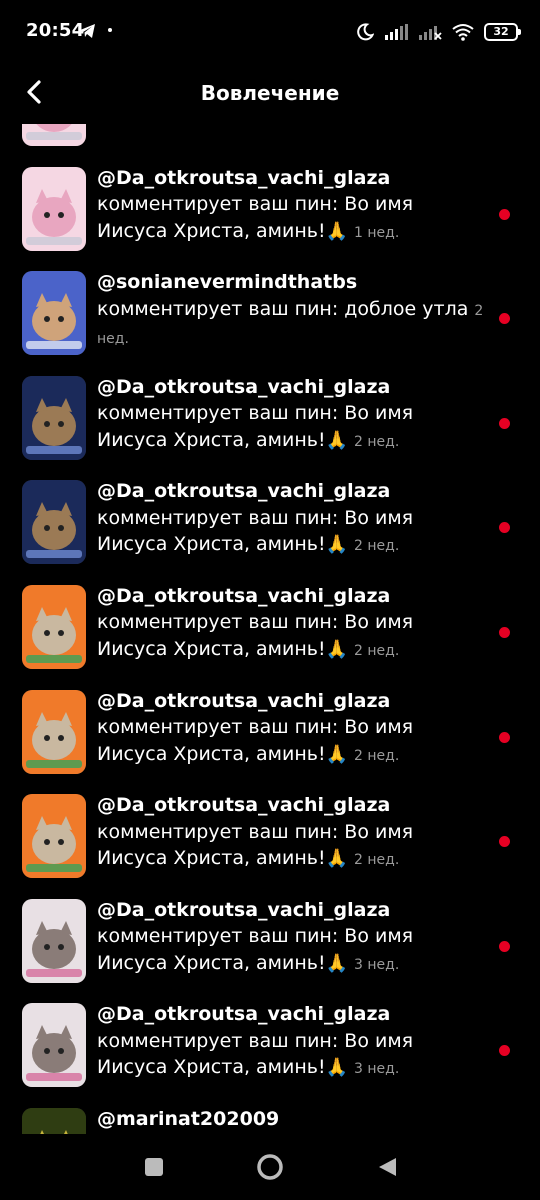 Image resolution: width=540 pixels, height=1200 pixels. Describe the element at coordinates (502, 32) in the screenshot. I see `battery-icon: 32` at that location.